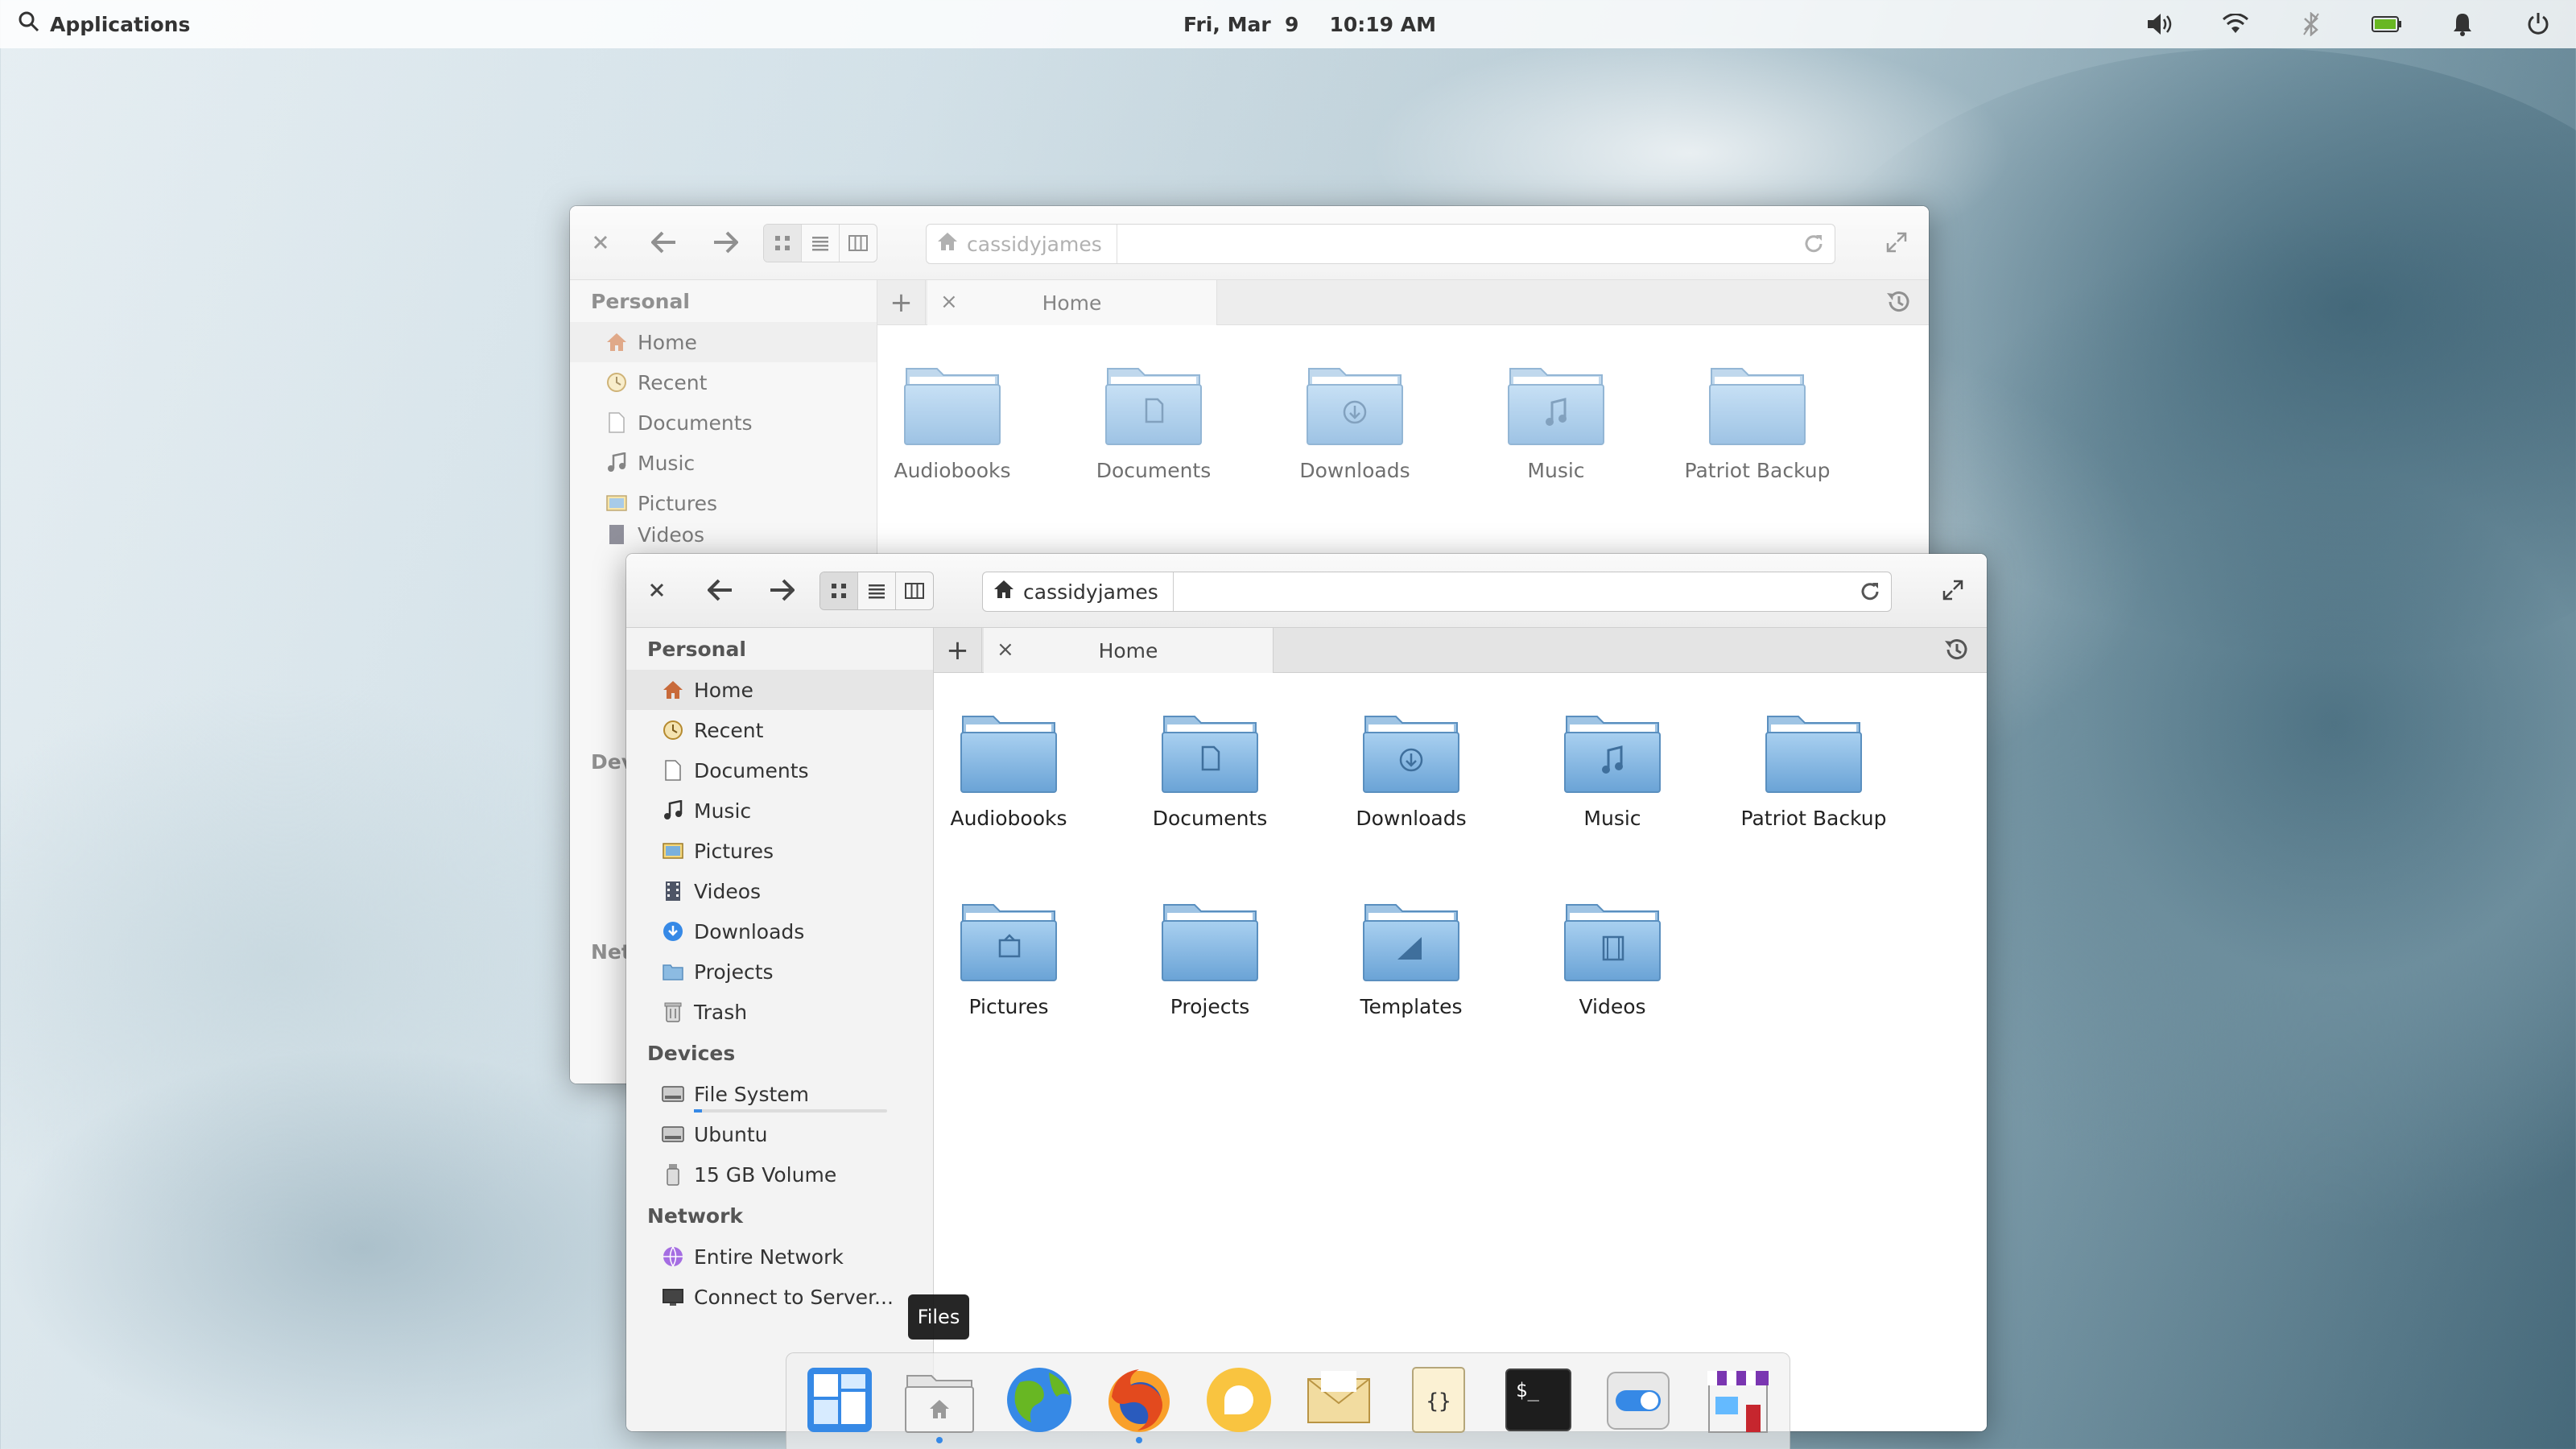  What do you see at coordinates (1738, 1400) in the screenshot?
I see `appcenter-icon` at bounding box center [1738, 1400].